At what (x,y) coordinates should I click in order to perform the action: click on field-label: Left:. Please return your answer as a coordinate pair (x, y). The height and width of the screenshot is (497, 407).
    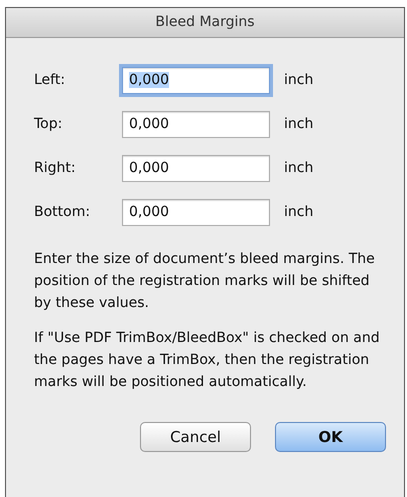
    Looking at the image, I should click on (50, 80).